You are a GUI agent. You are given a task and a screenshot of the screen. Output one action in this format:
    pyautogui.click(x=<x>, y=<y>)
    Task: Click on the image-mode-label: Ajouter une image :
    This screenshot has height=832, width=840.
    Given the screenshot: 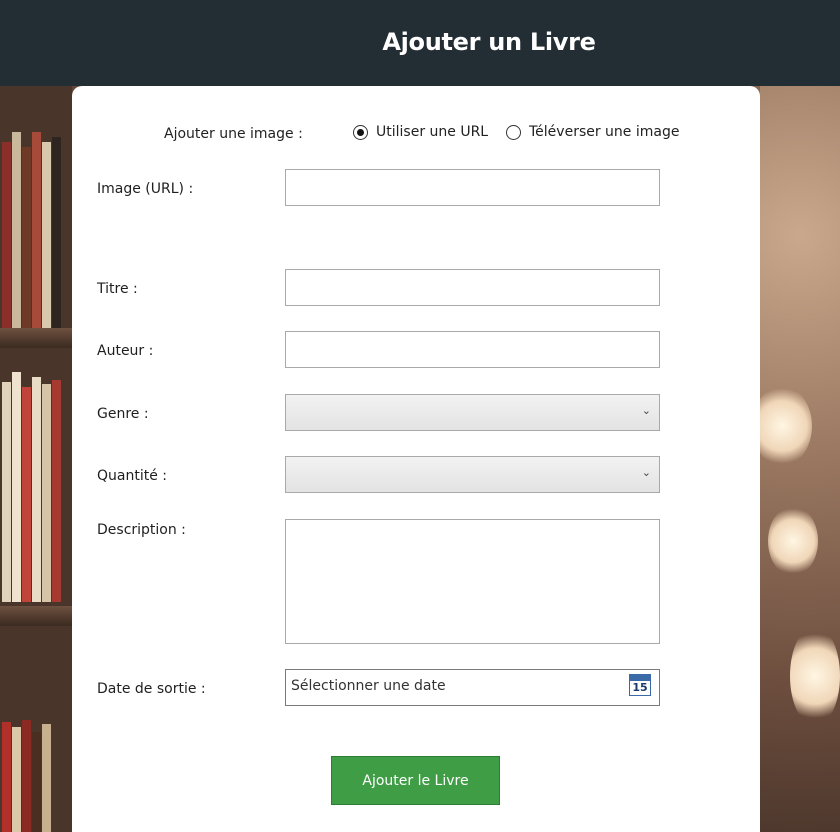 What is the action you would take?
    pyautogui.click(x=233, y=134)
    